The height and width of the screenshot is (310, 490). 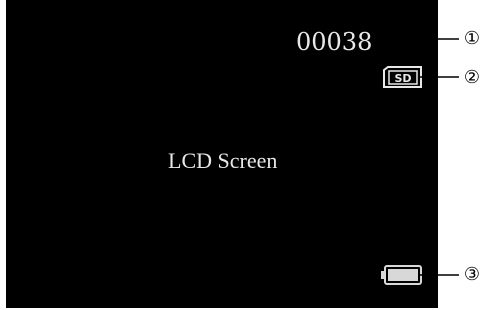 I want to click on callout-2: ②, so click(x=472, y=77).